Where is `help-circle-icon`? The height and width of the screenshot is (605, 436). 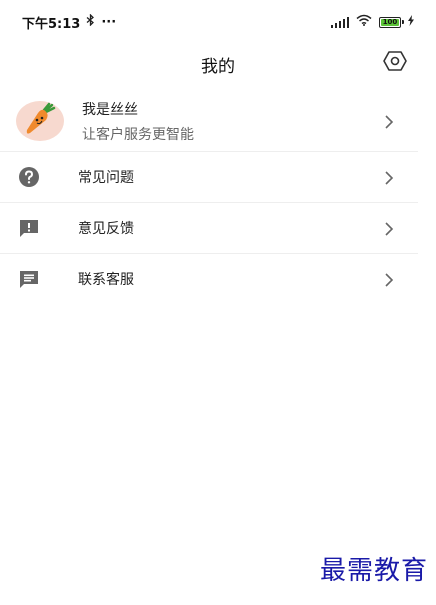 help-circle-icon is located at coordinates (29, 177).